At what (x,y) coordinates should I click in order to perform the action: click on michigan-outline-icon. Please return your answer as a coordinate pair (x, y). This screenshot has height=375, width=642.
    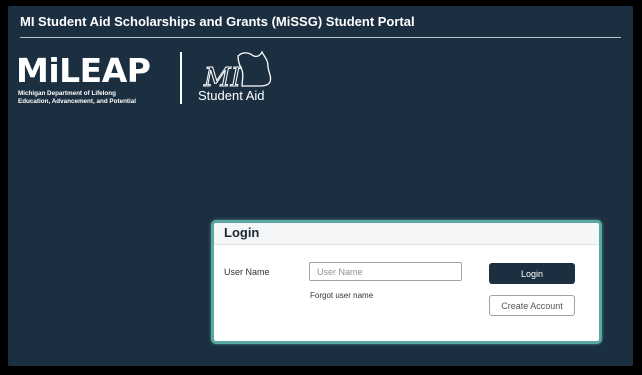
    Looking at the image, I should click on (254, 68).